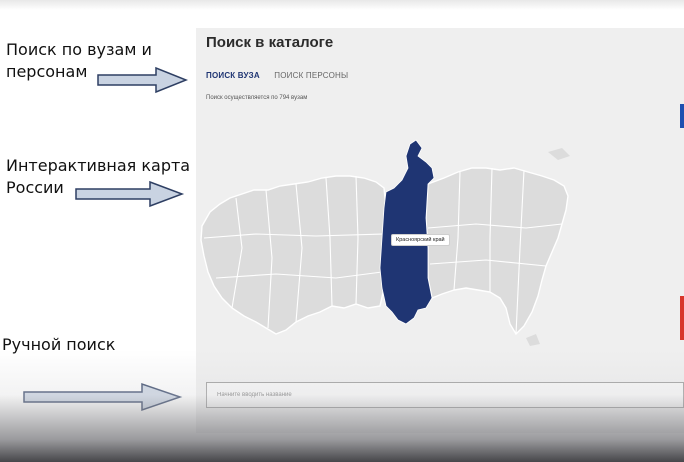 This screenshot has height=462, width=684. I want to click on region-tooltip: Красноярский край, so click(420, 240).